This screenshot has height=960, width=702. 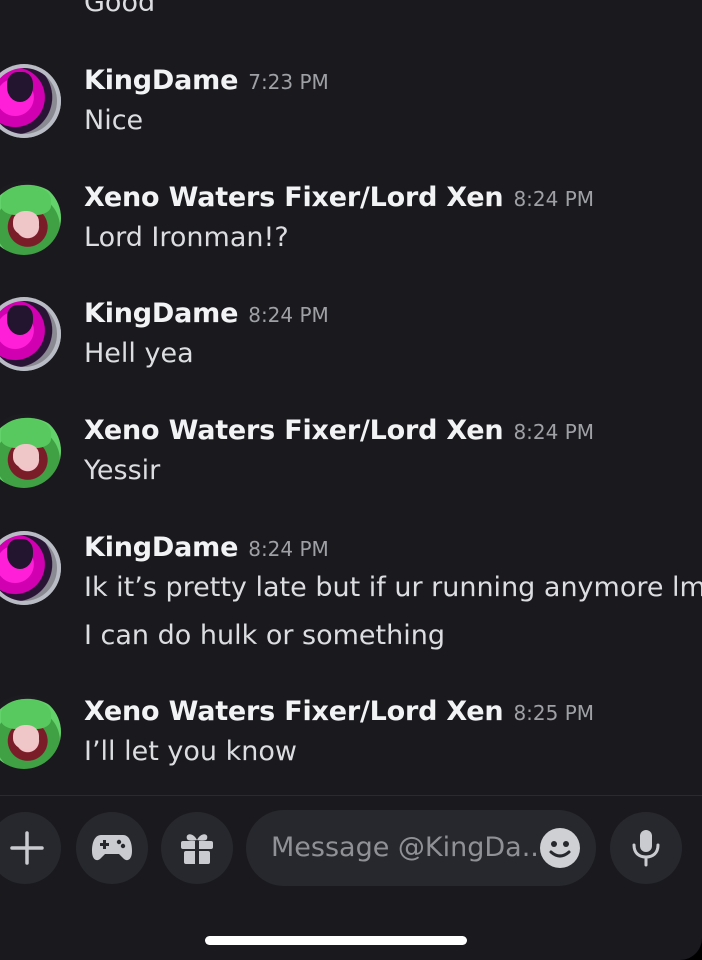 I want to click on add-attachment-button, so click(x=30, y=848).